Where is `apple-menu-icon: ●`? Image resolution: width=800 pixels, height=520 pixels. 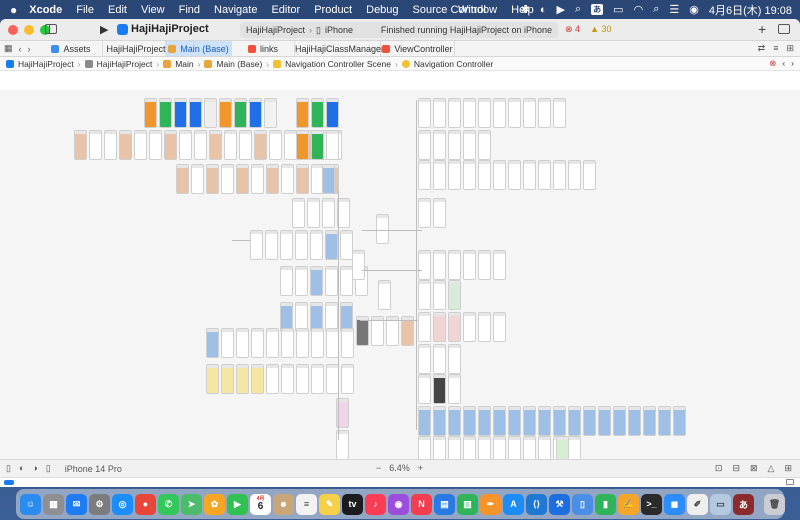
apple-menu-icon: ● is located at coordinates (13, 10).